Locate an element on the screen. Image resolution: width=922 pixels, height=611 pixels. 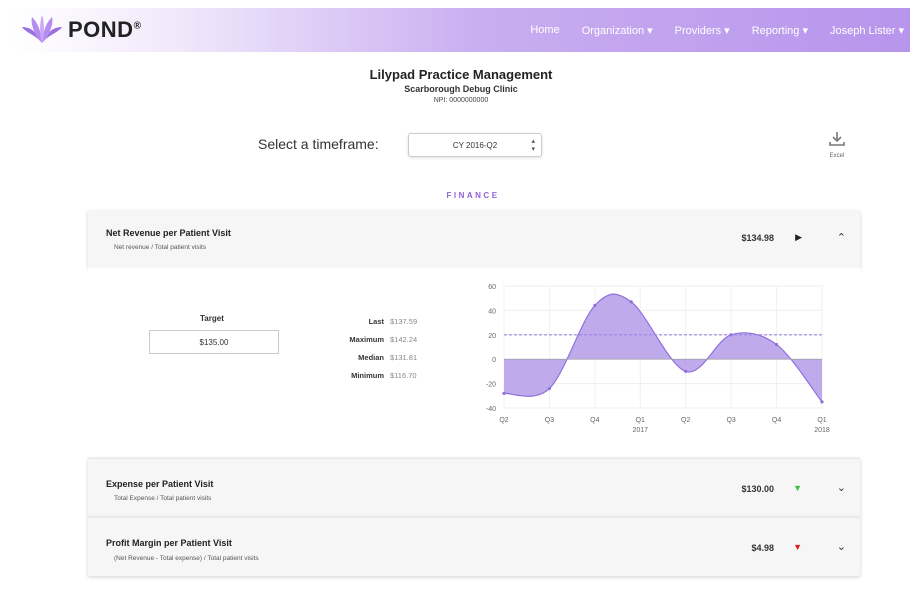
stat-key: Median is located at coordinates (371, 357).